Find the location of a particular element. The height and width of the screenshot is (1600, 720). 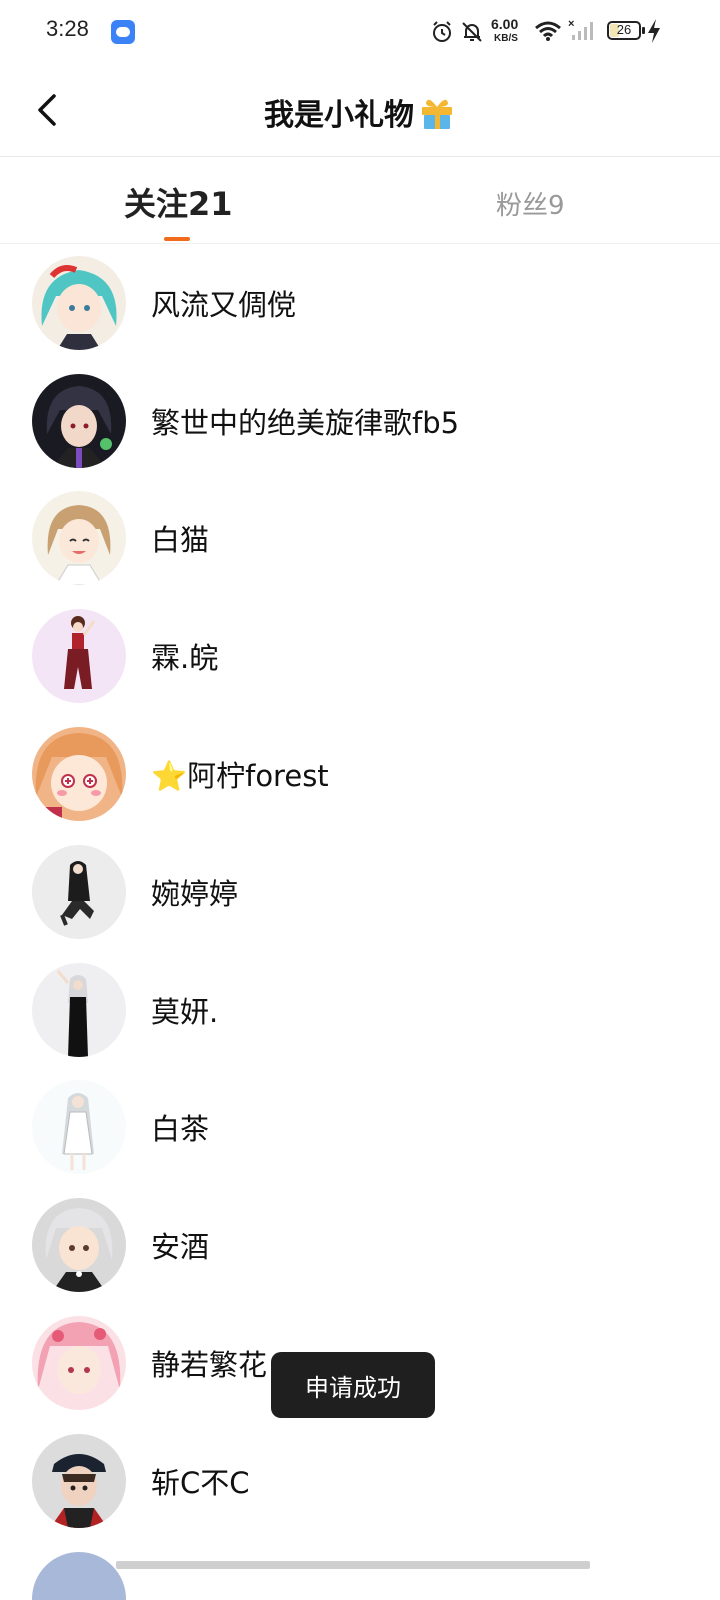

battery-icon: 26 is located at coordinates (624, 30).